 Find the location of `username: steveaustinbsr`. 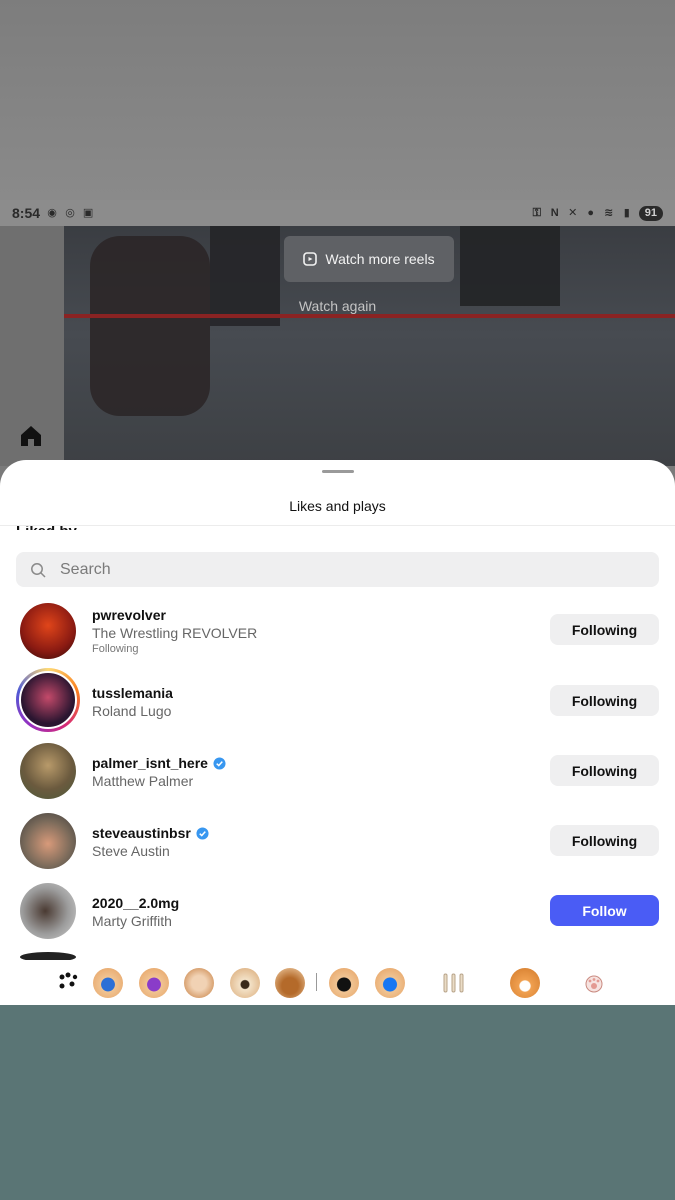

username: steveaustinbsr is located at coordinates (150, 833).